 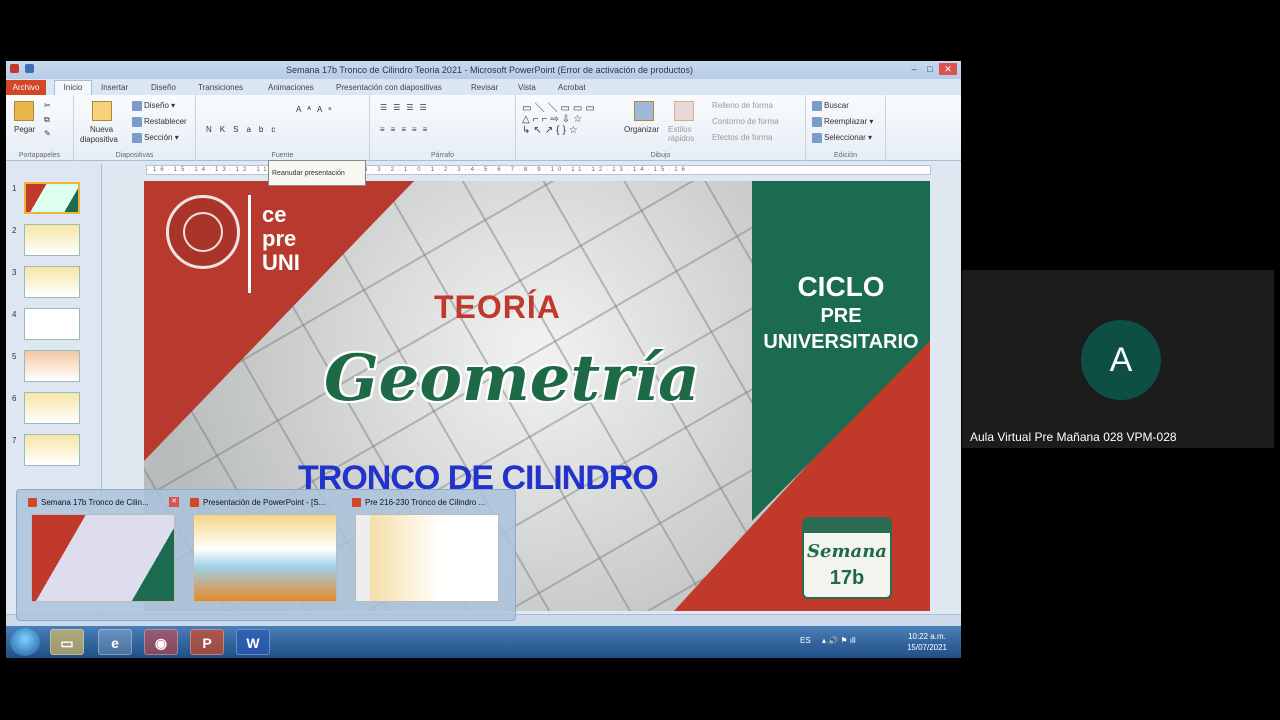 I want to click on shape-outline-button: Contorno de forma, so click(x=745, y=121).